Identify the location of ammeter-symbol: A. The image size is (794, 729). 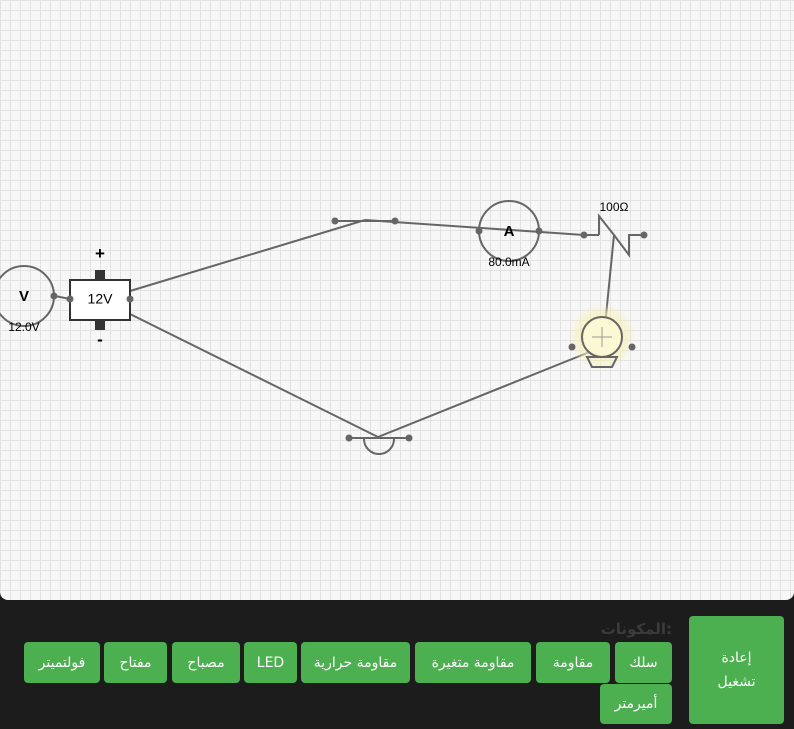
(509, 231).